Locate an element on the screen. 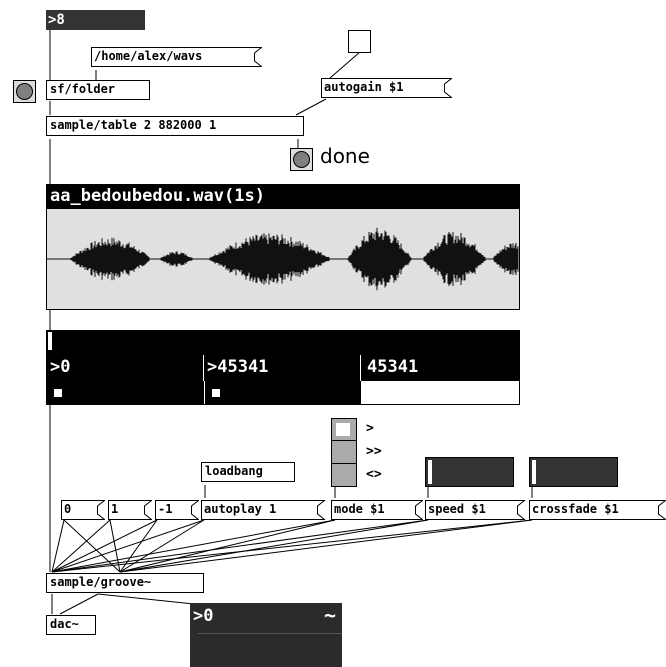 The image size is (666, 667). position-cell-end-value: >45341 is located at coordinates (238, 367).